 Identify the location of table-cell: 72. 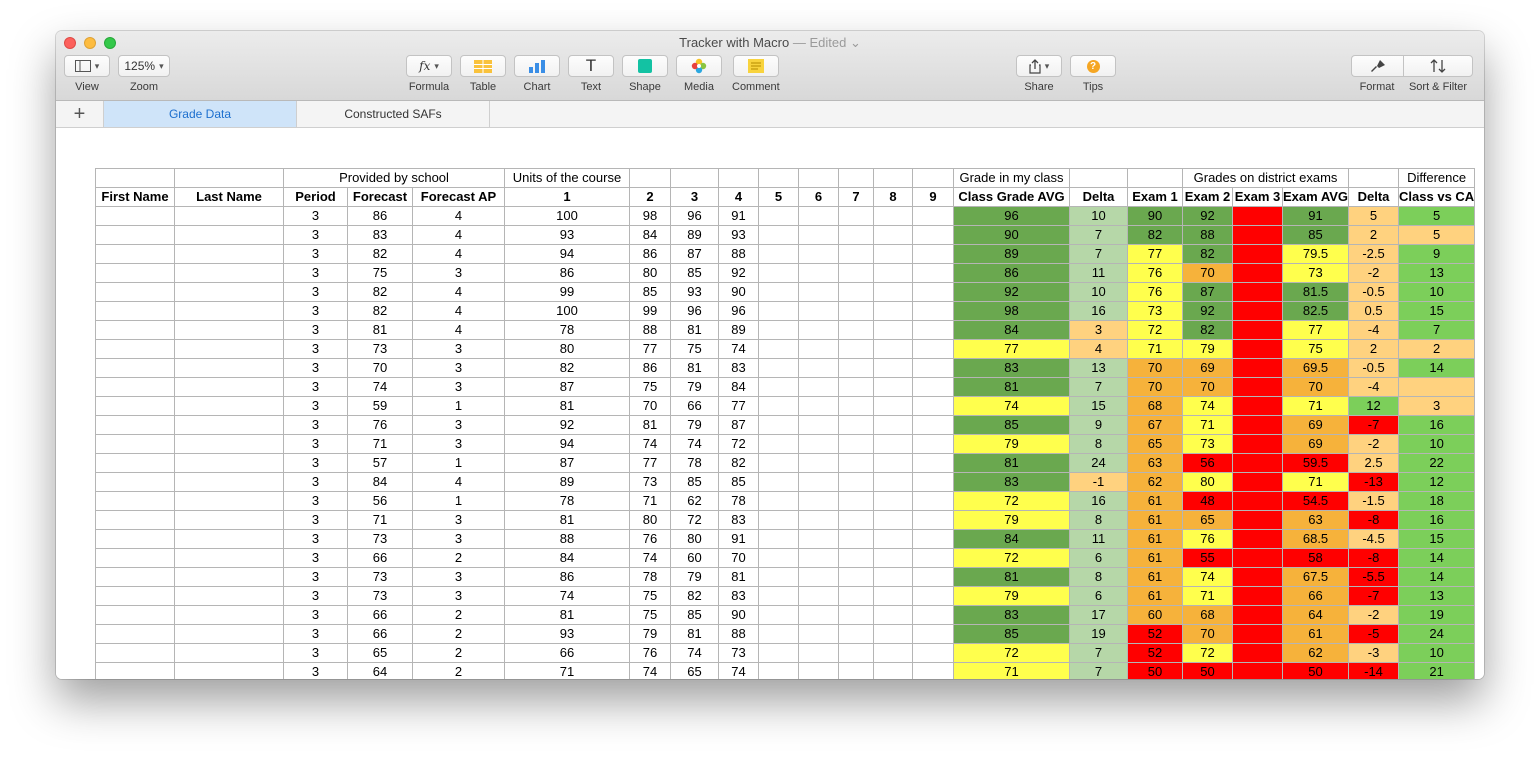
(1155, 330).